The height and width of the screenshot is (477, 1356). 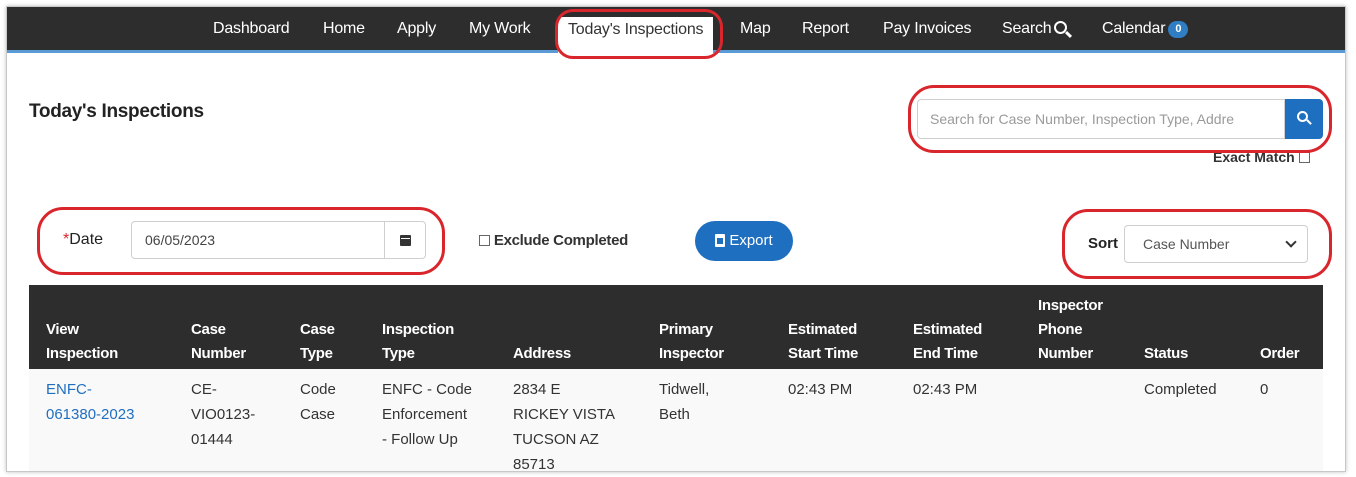 What do you see at coordinates (90, 414) in the screenshot?
I see `cell-line: 061380-2023` at bounding box center [90, 414].